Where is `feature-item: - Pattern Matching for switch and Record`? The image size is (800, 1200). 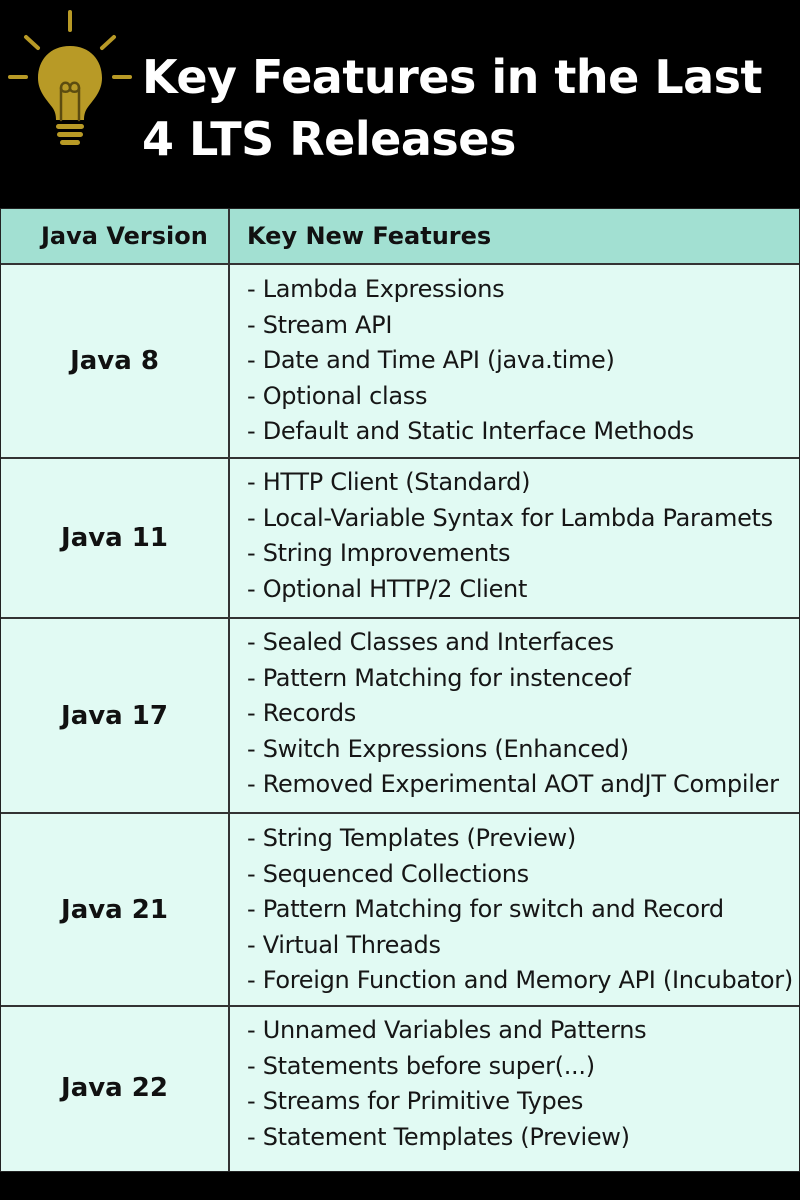
feature-item: - Pattern Matching for switch and Record is located at coordinates (485, 909).